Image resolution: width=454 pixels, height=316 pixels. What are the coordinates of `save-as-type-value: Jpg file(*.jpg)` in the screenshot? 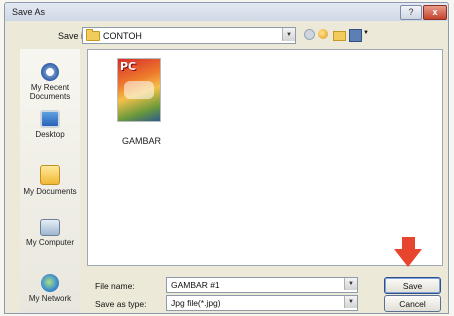 It's located at (196, 303).